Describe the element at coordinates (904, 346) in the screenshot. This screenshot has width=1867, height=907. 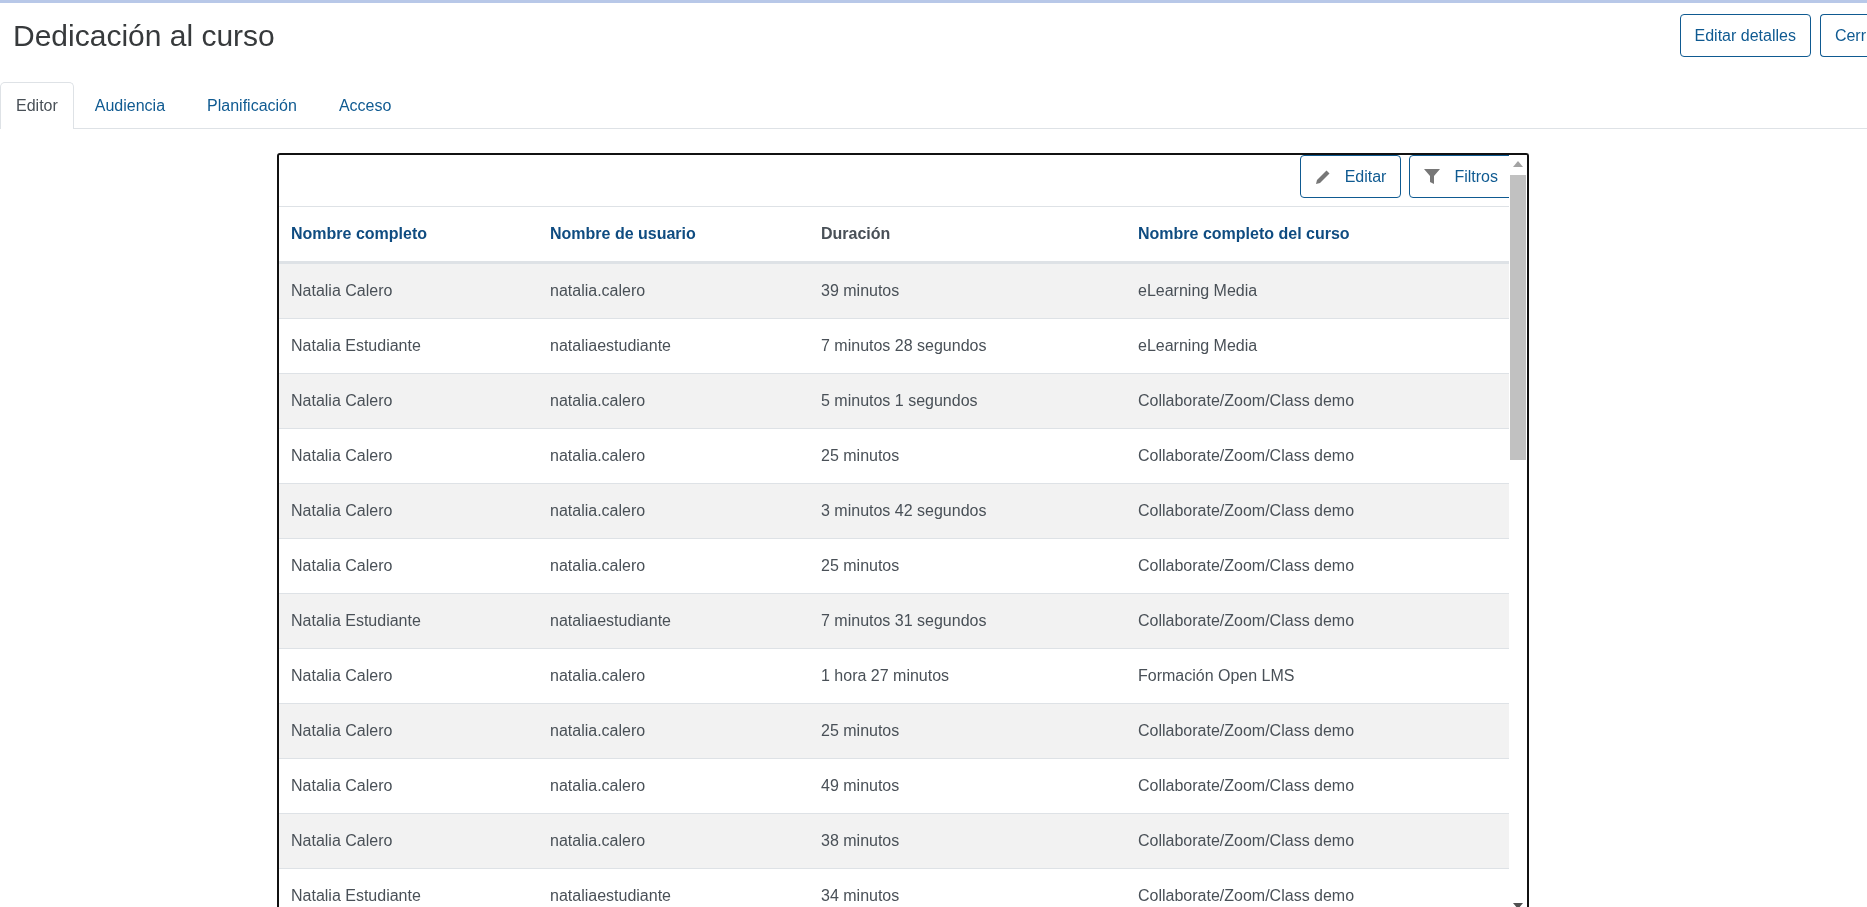
I see `table-cell-text: 7 minutos 28 segundos` at that location.